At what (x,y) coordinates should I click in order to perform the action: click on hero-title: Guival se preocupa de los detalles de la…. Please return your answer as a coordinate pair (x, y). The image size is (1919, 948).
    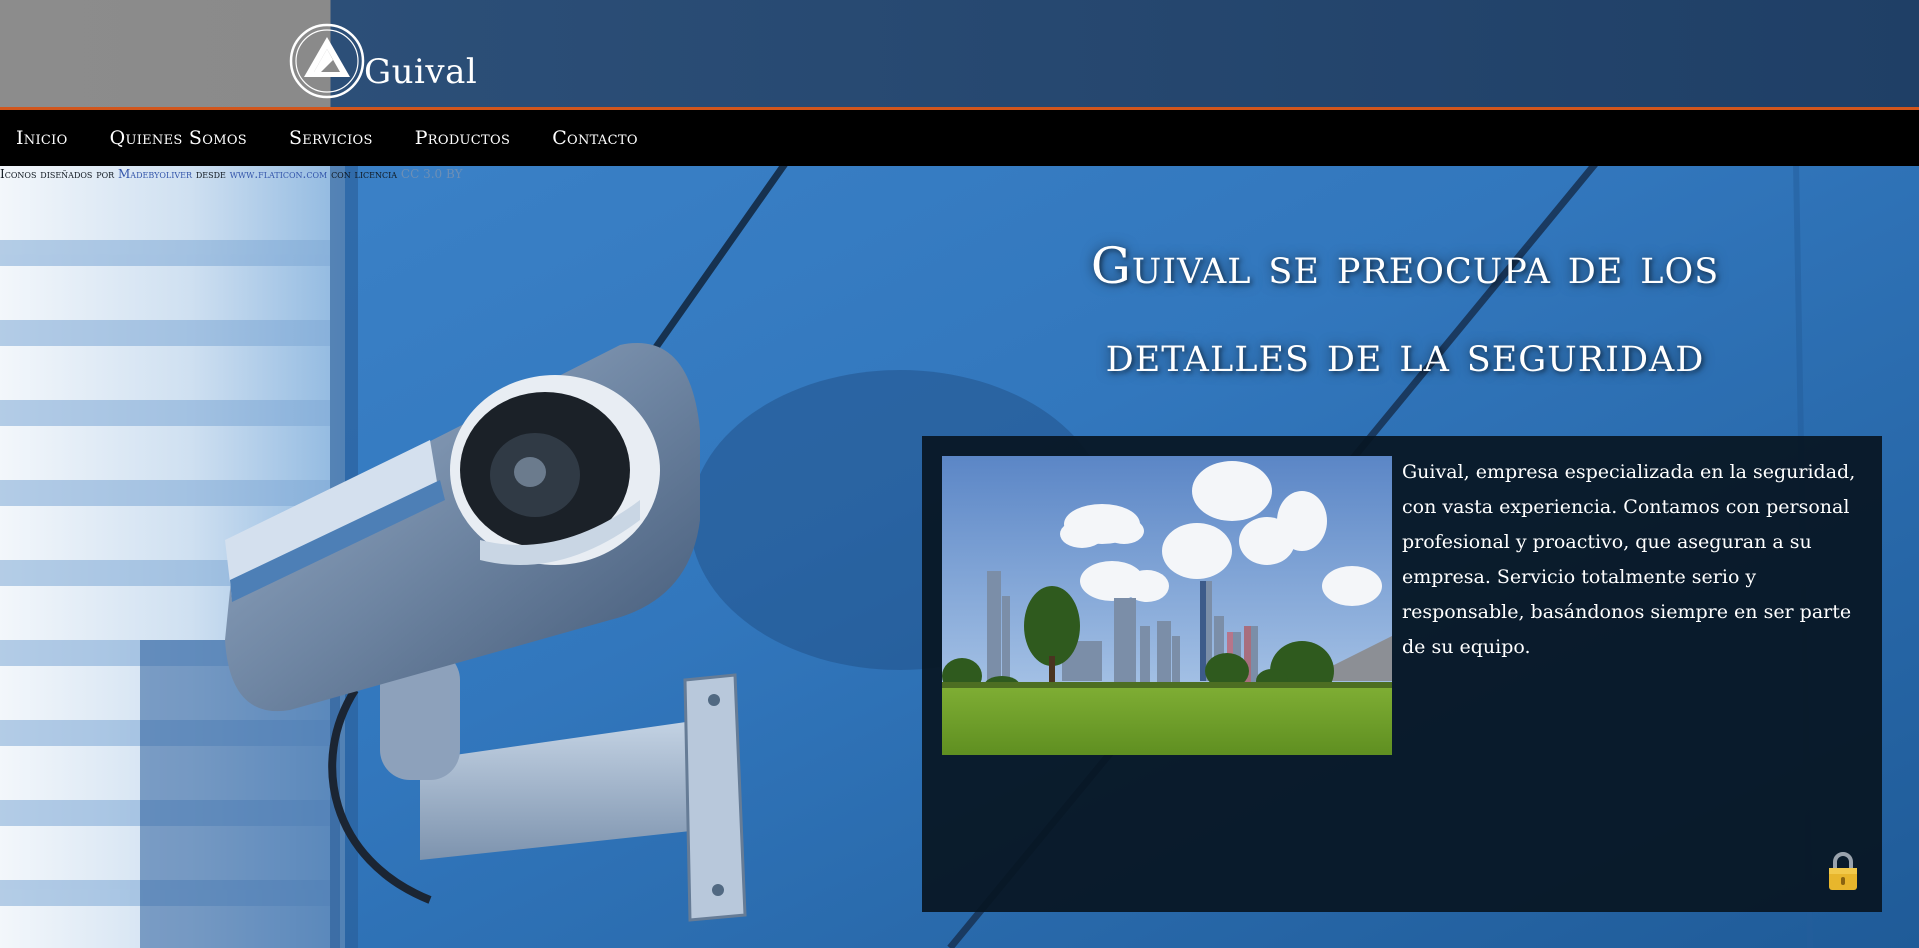
    Looking at the image, I should click on (1405, 310).